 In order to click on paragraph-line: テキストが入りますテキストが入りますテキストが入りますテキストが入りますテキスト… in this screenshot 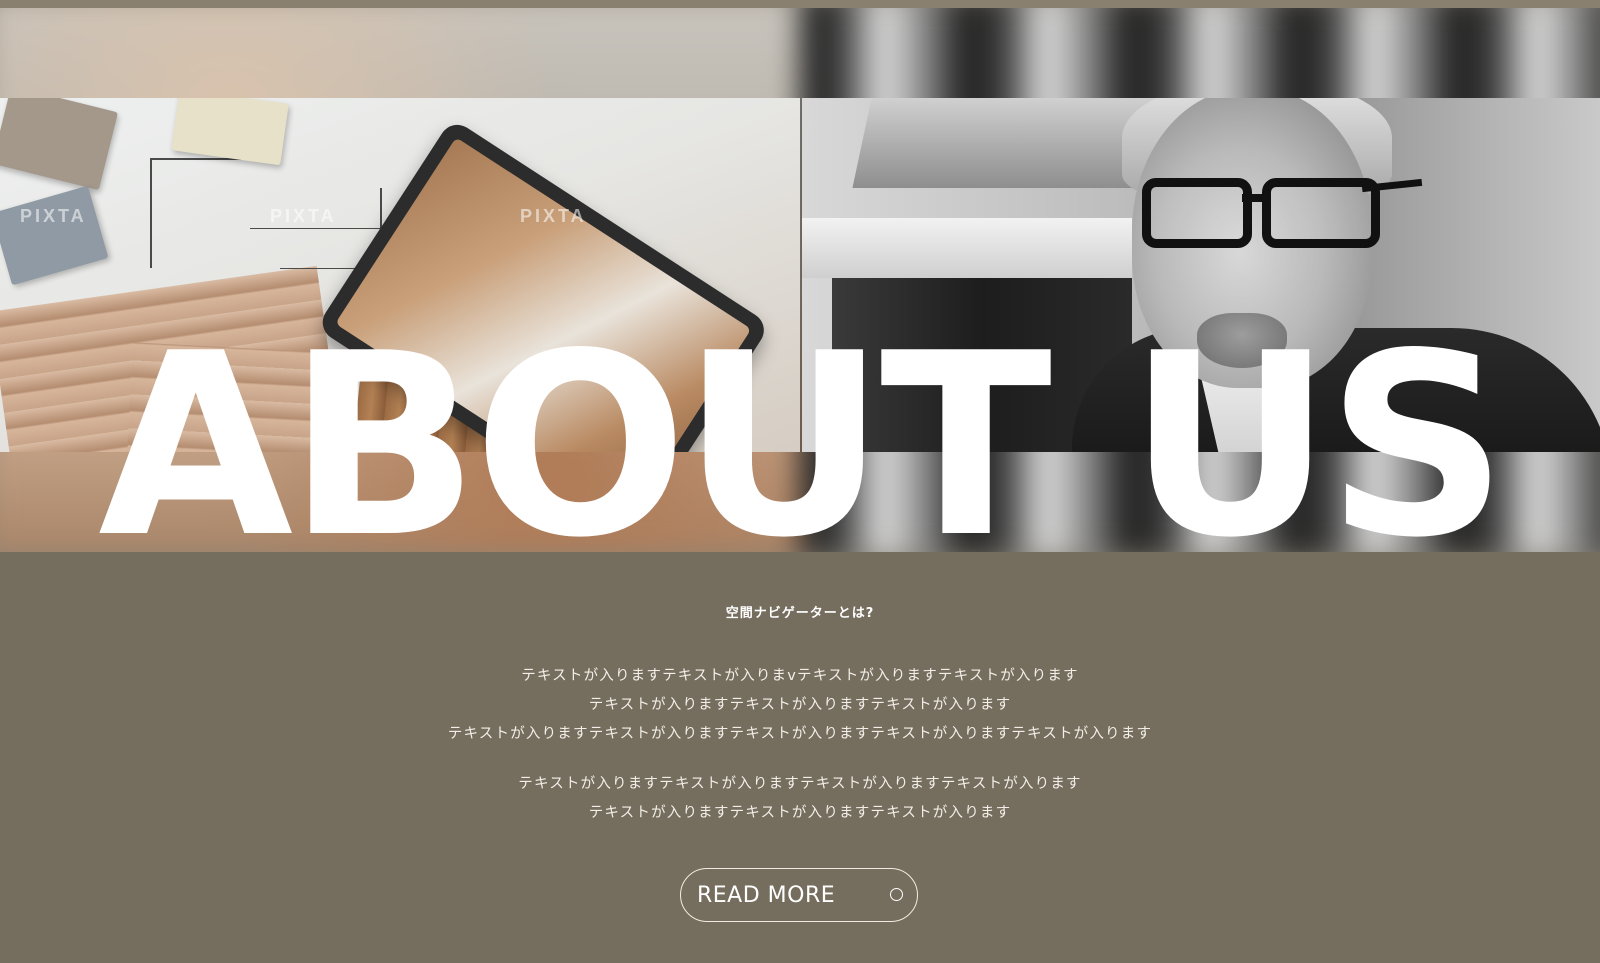, I will do `click(800, 734)`.